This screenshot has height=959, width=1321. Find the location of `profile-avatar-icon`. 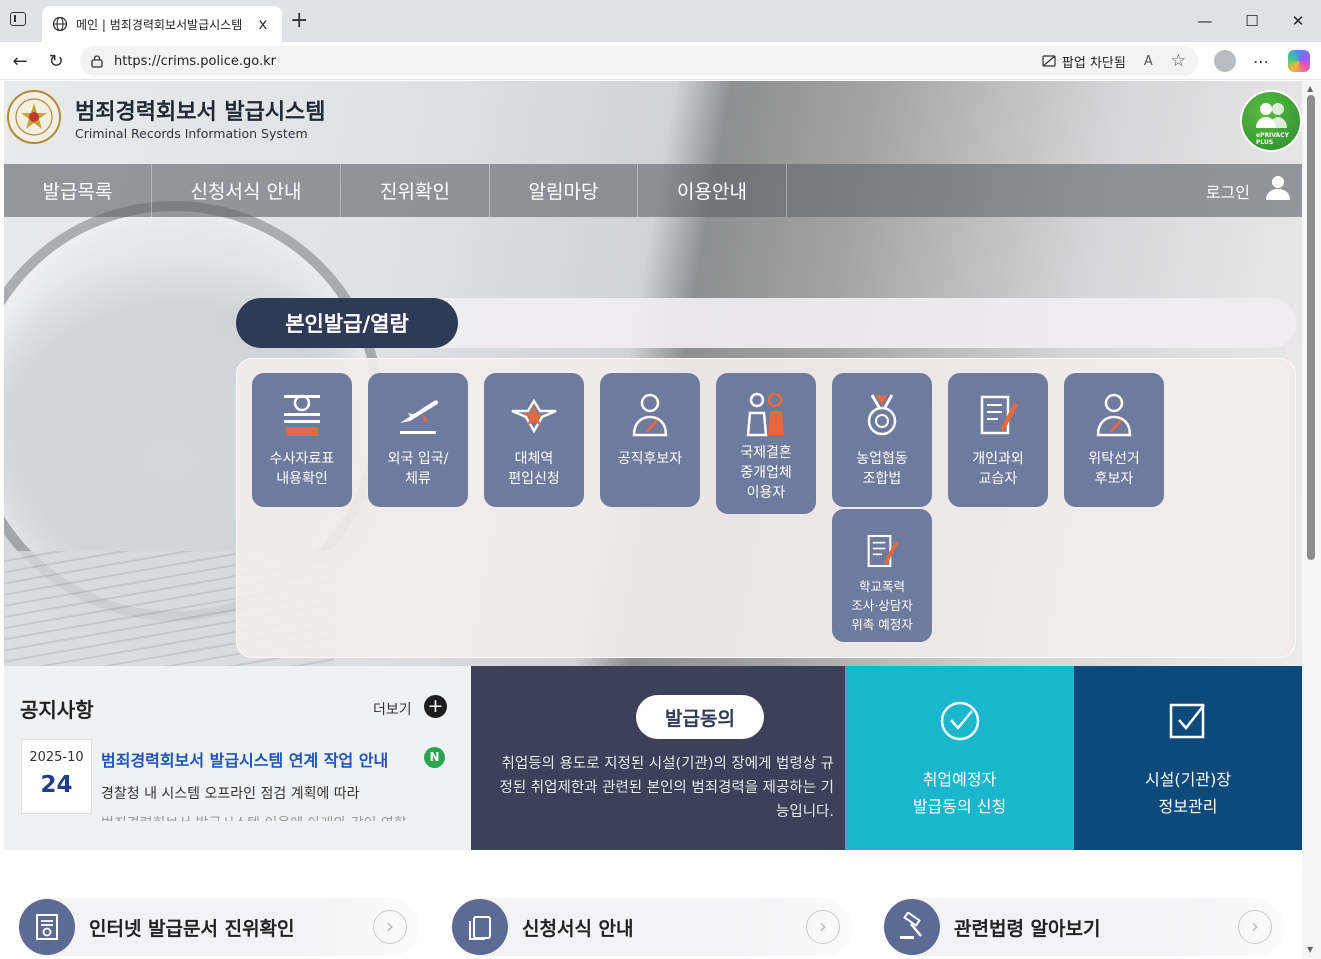

profile-avatar-icon is located at coordinates (1225, 61).